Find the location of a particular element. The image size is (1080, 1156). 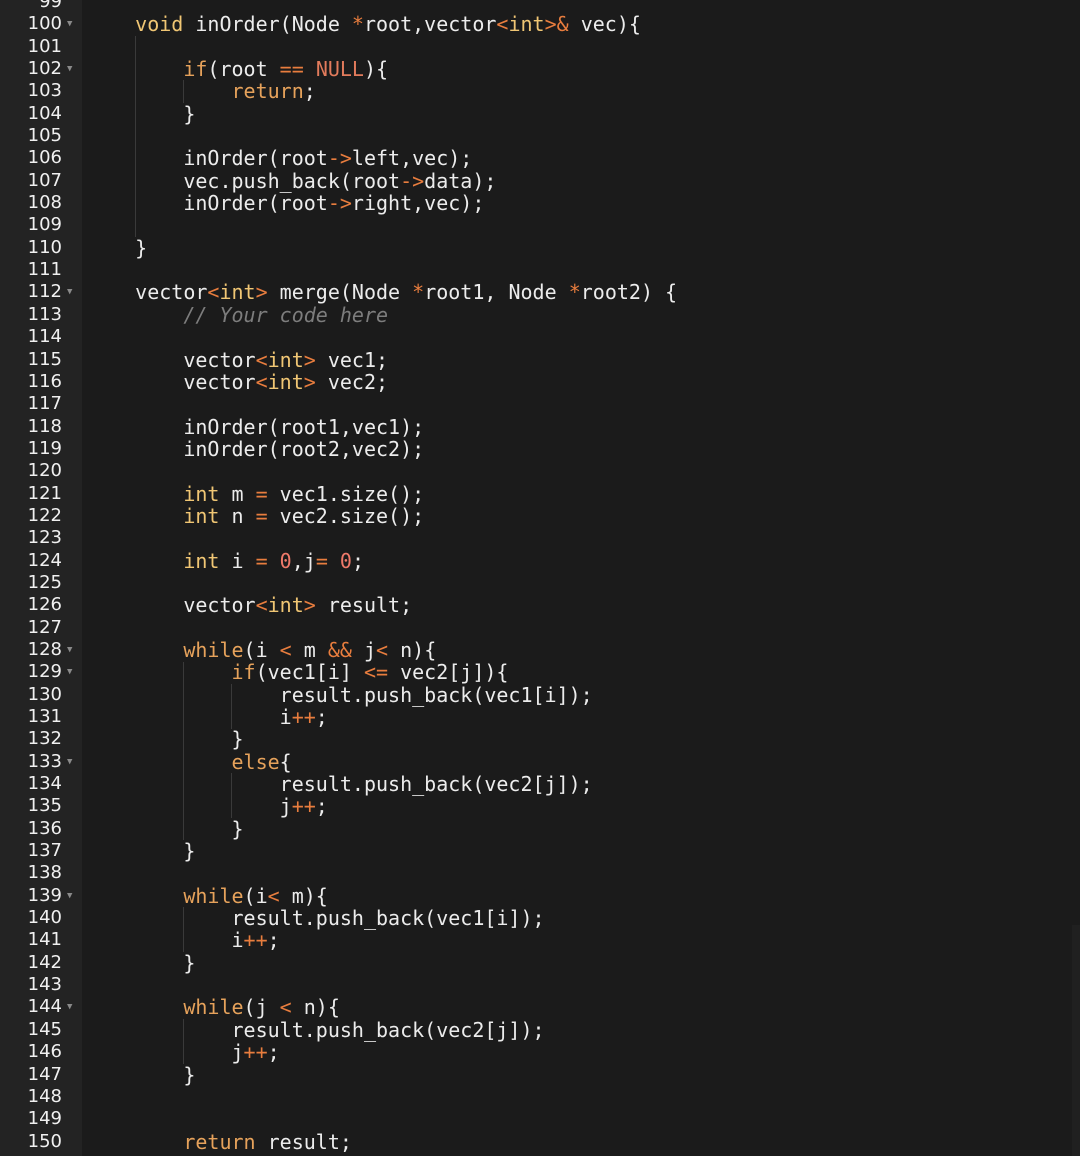

code-token: && is located at coordinates (339, 649).